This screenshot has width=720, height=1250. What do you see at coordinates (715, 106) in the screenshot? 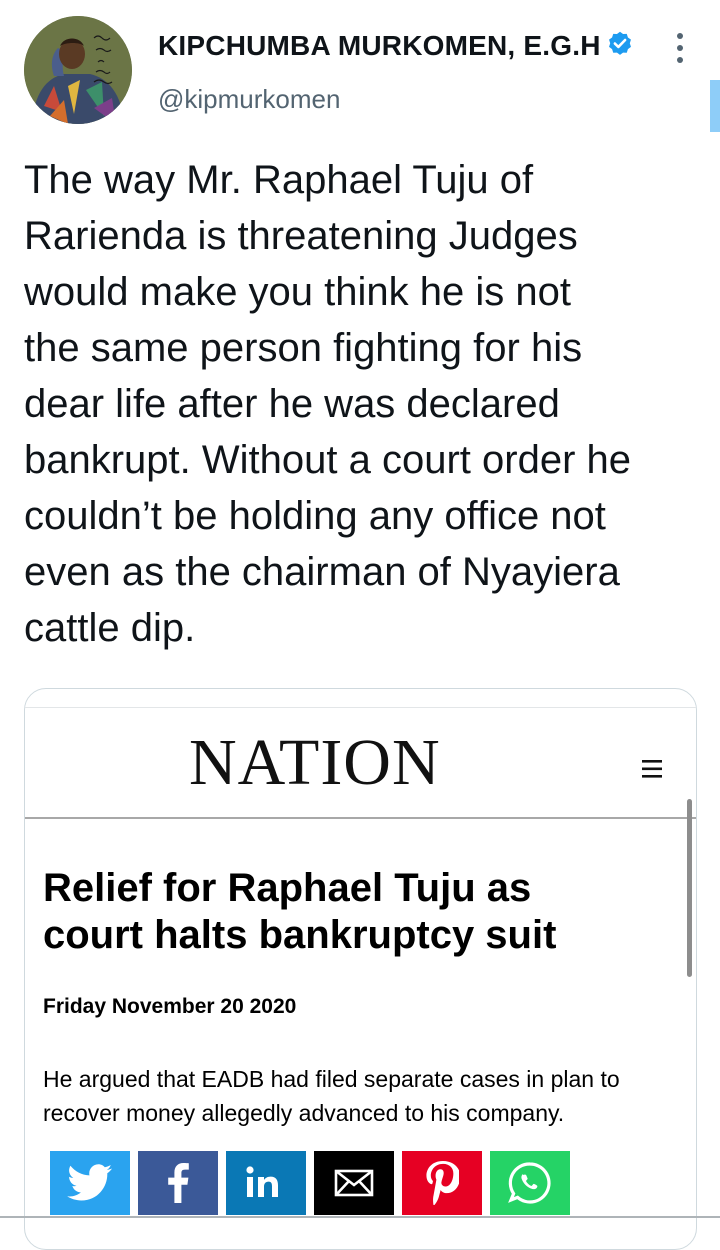
I see `scroll-indicator` at bounding box center [715, 106].